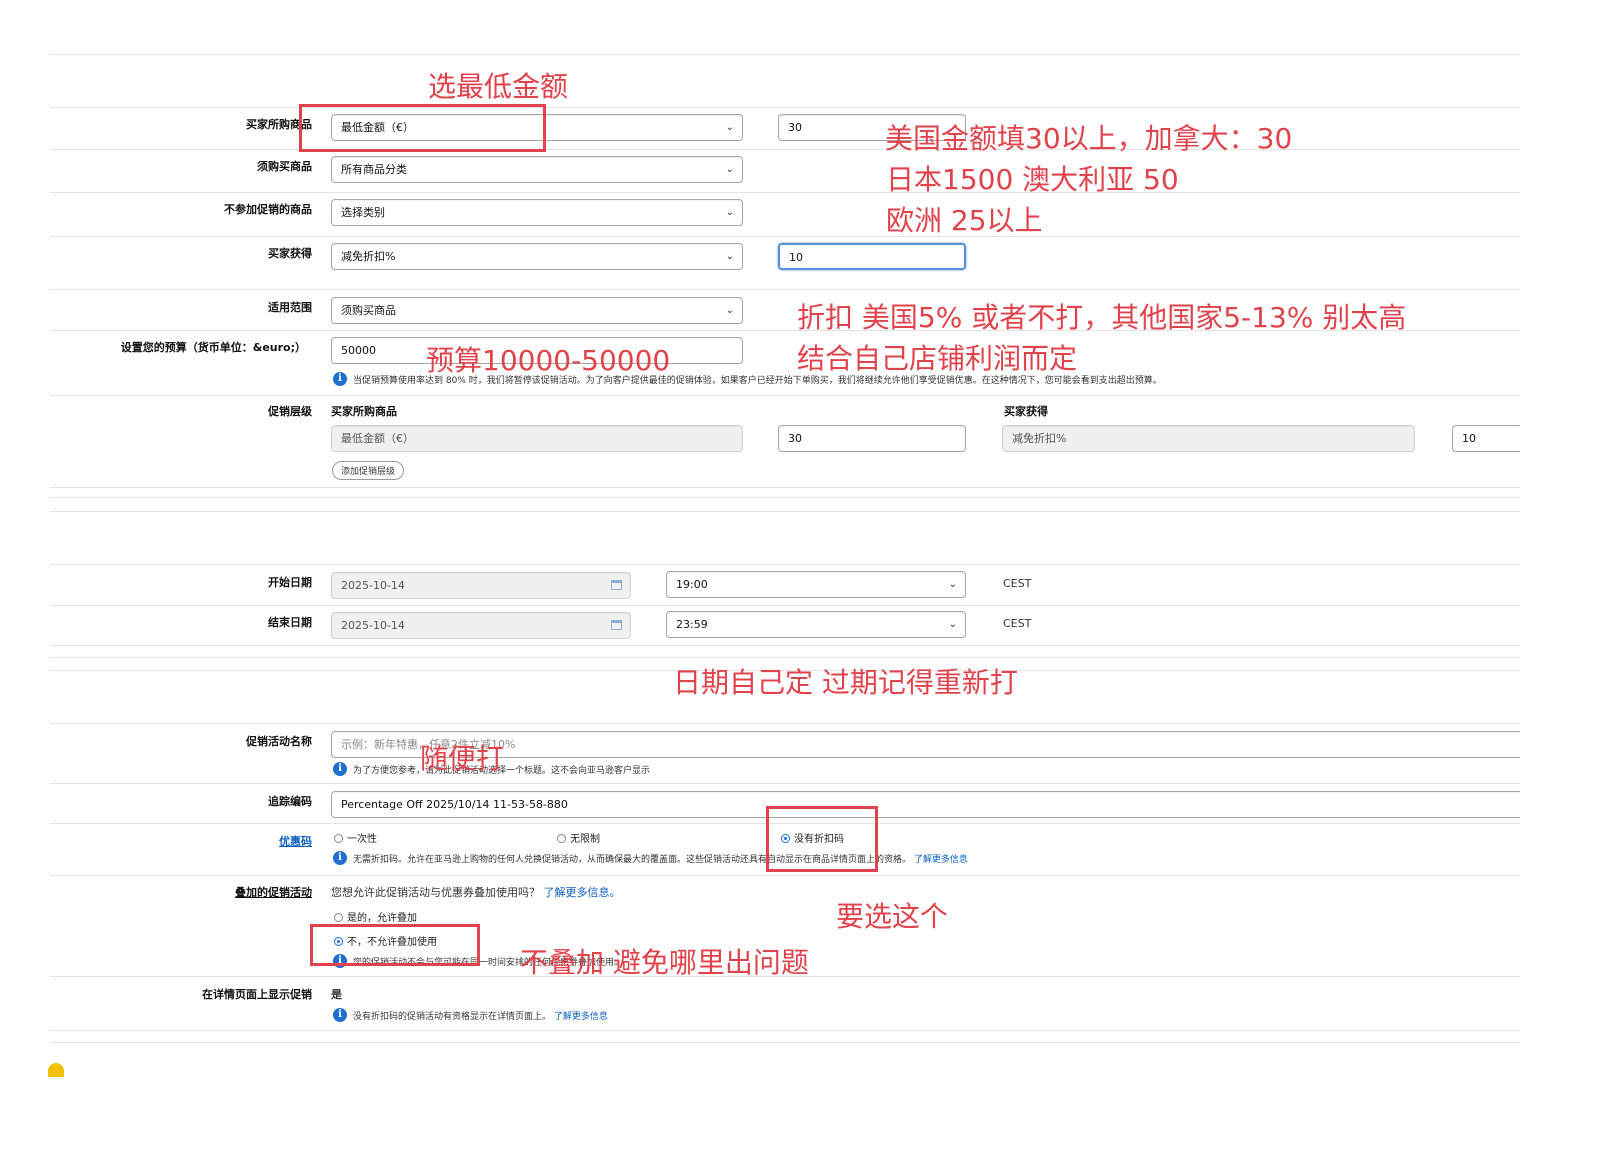 The height and width of the screenshot is (1149, 1600). I want to click on purchased-items-select: 所有商品分类 ⌄, so click(537, 169).